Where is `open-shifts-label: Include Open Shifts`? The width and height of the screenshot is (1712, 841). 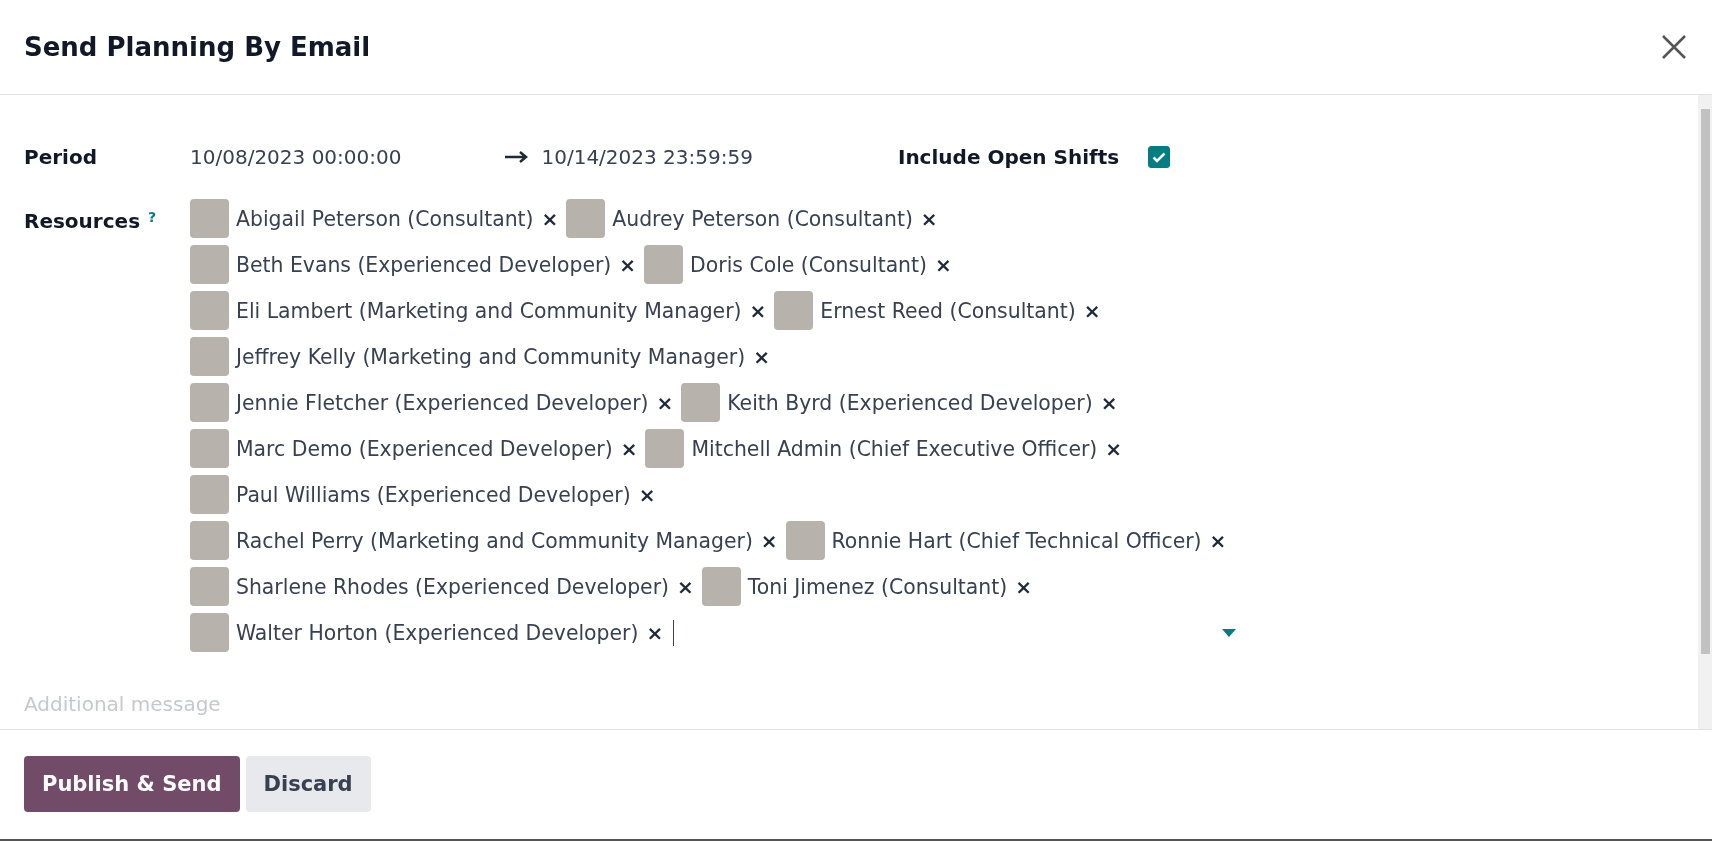 open-shifts-label: Include Open Shifts is located at coordinates (1008, 157).